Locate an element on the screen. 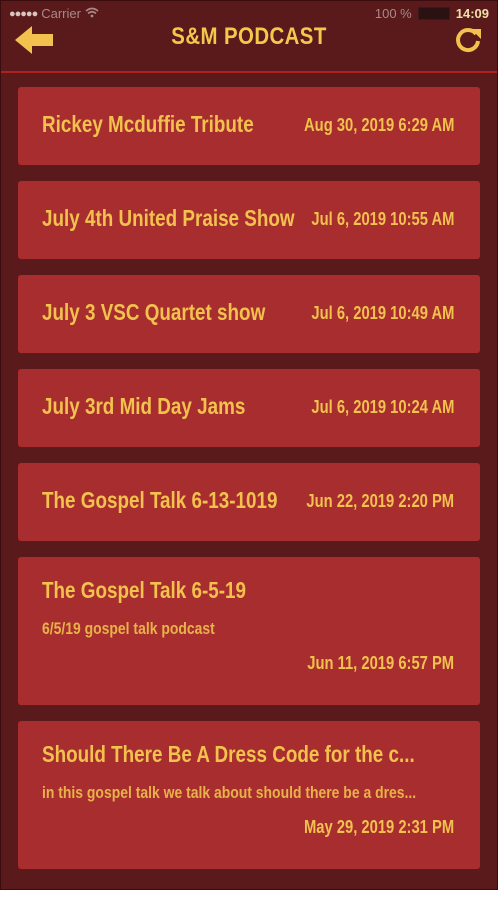 The image size is (504, 900). episode-date: Jul 6, 2019 10:49 AM is located at coordinates (382, 313).